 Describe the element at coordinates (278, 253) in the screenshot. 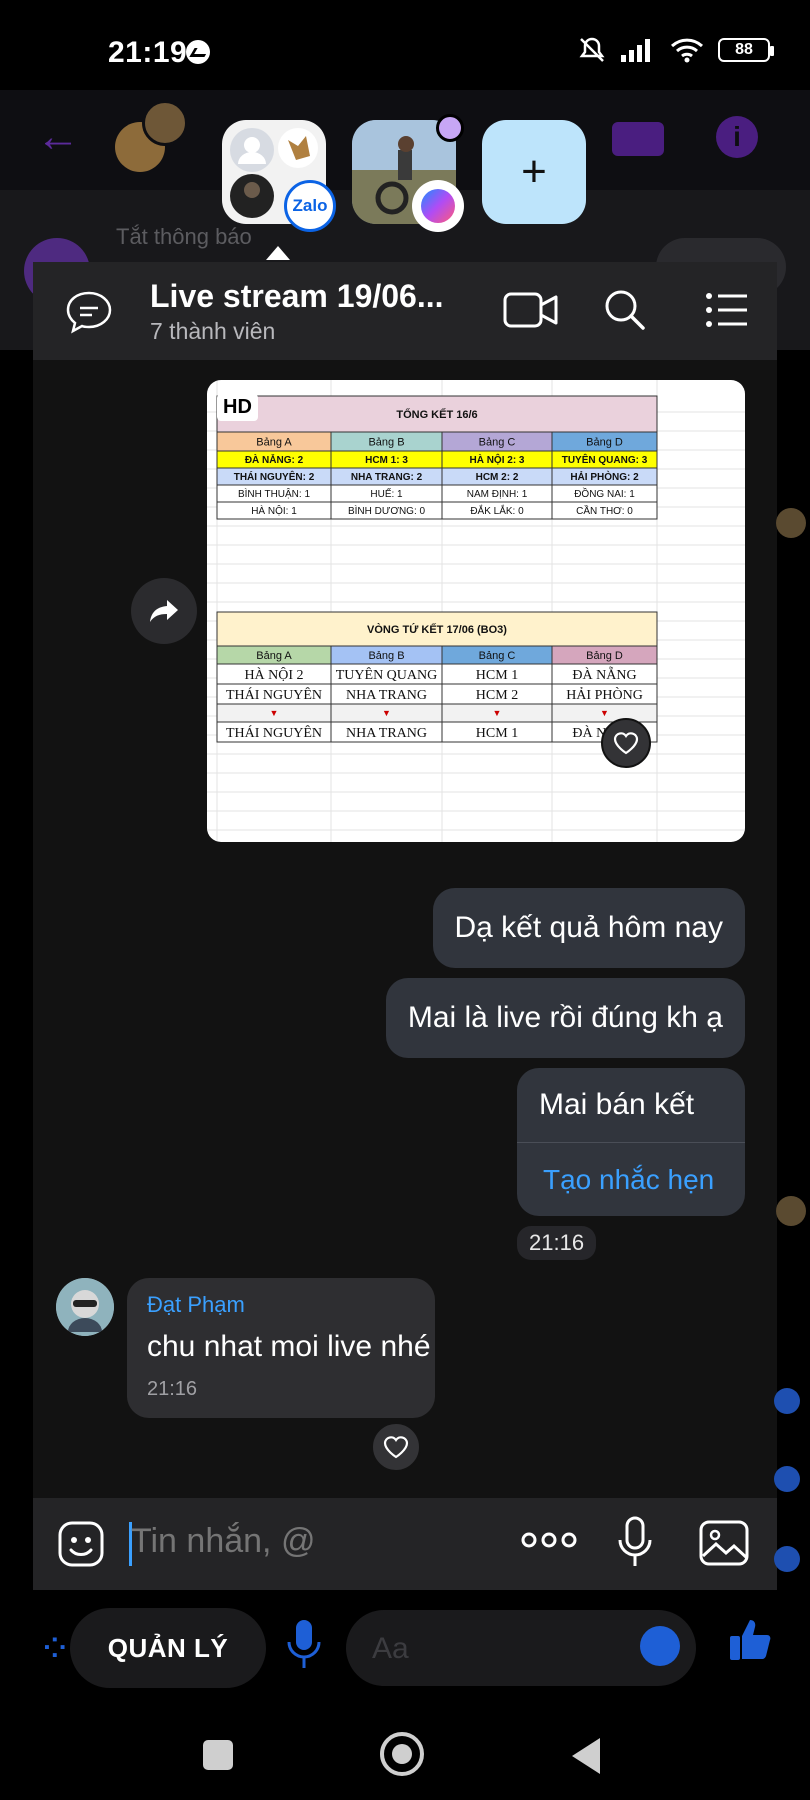

I see `bubble-pointer` at that location.